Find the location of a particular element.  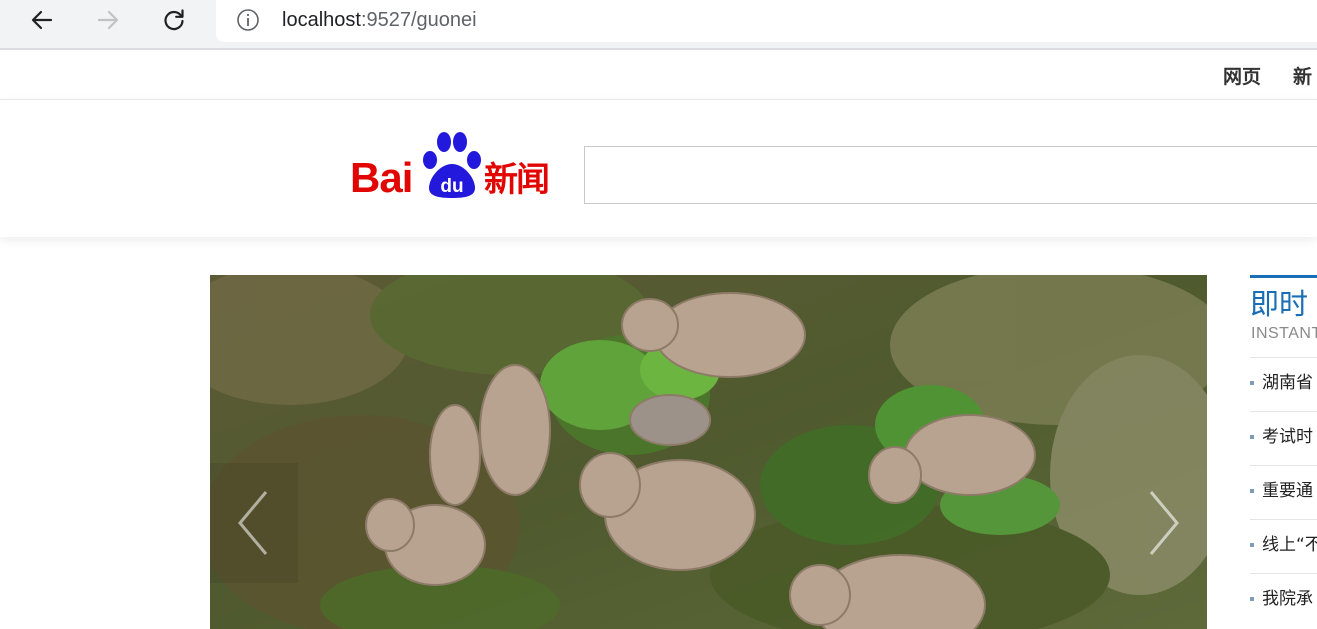

url-host: localhost is located at coordinates (321, 20).